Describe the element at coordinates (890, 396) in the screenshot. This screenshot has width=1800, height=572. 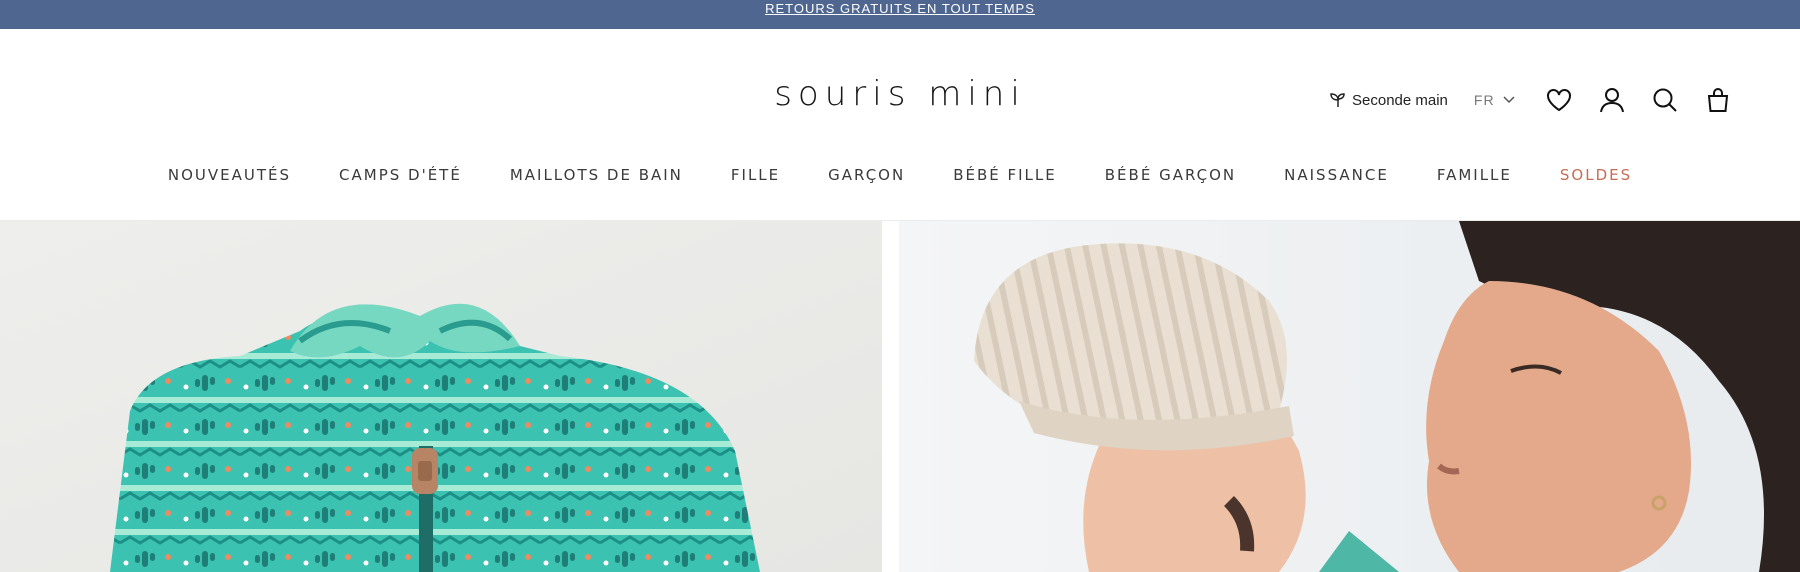
I see `hero-divider` at that location.